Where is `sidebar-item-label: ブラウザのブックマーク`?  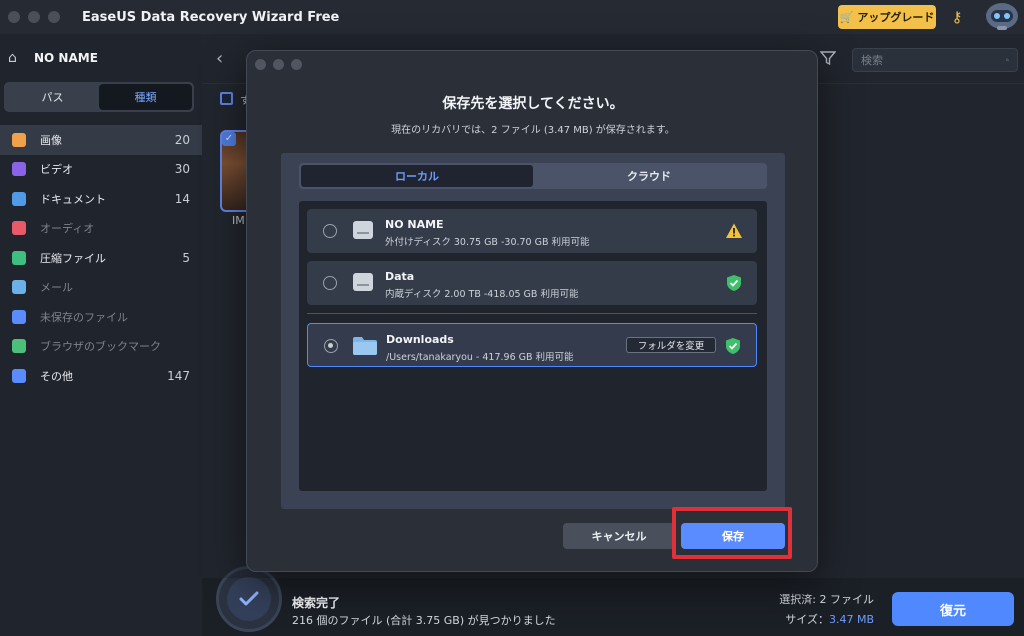
sidebar-item-label: ブラウザのブックマーク is located at coordinates (100, 347).